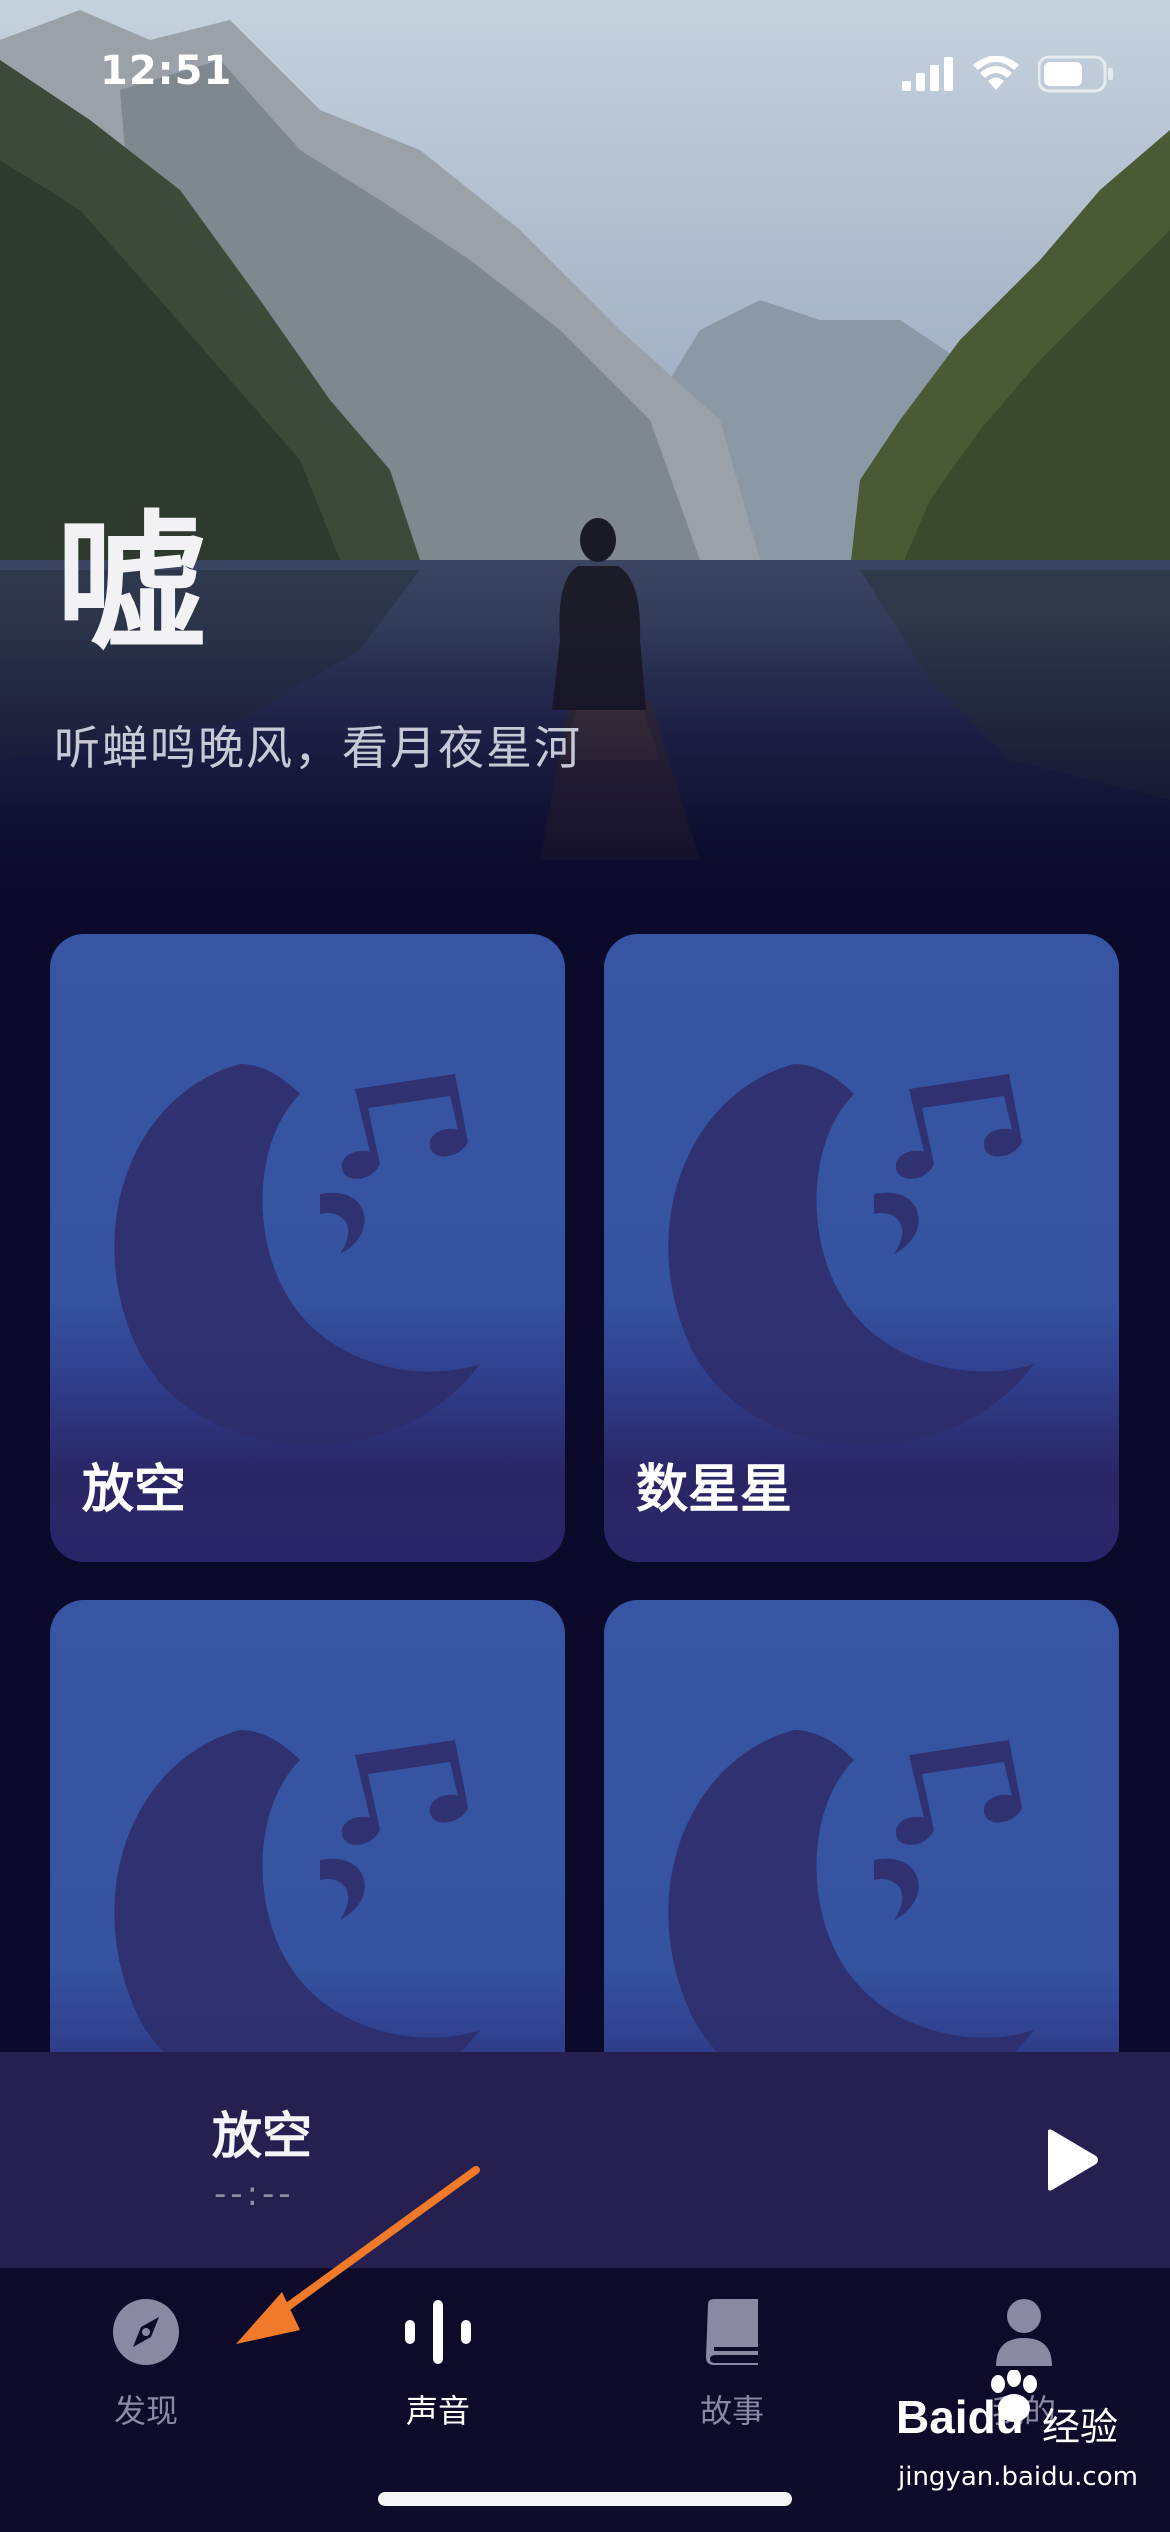  I want to click on tab-sounds: 声音, so click(438, 2367).